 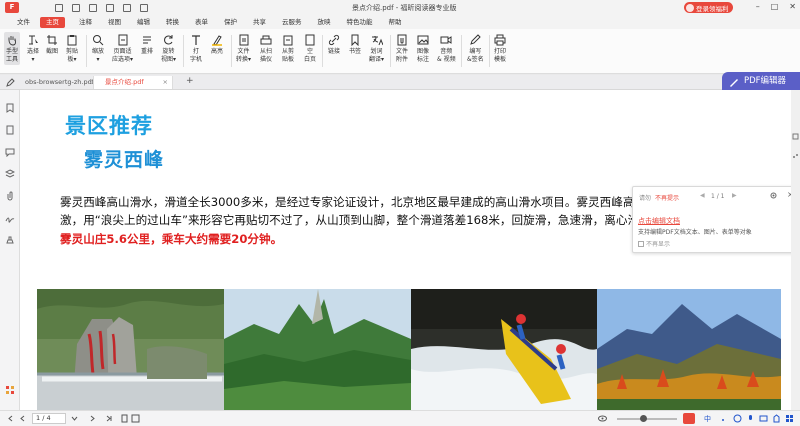 What do you see at coordinates (22, 418) in the screenshot?
I see `prev-page-icon` at bounding box center [22, 418].